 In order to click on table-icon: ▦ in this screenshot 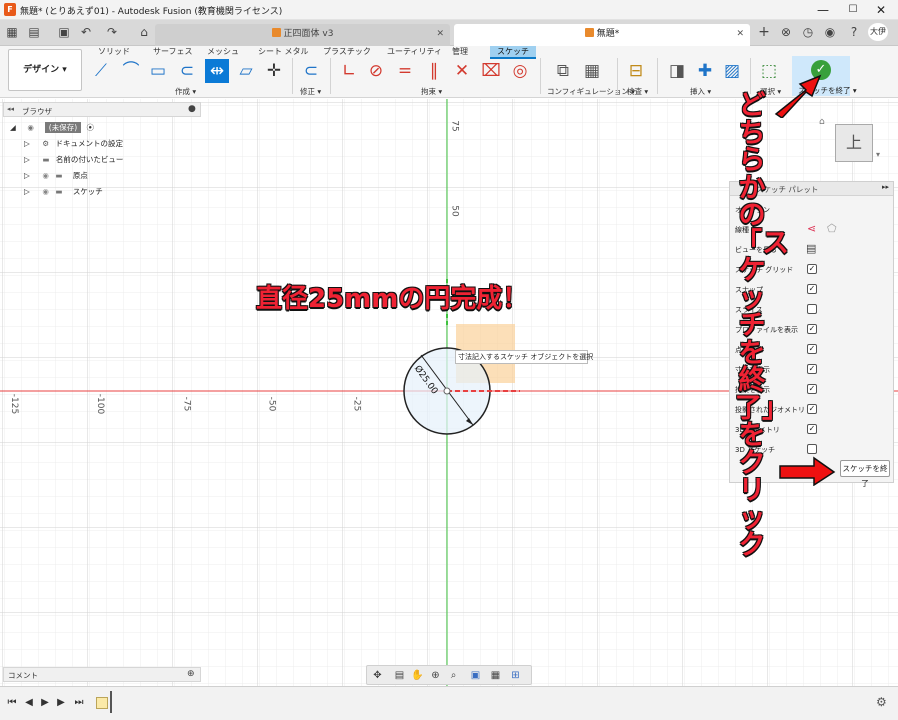, I will do `click(592, 71)`.